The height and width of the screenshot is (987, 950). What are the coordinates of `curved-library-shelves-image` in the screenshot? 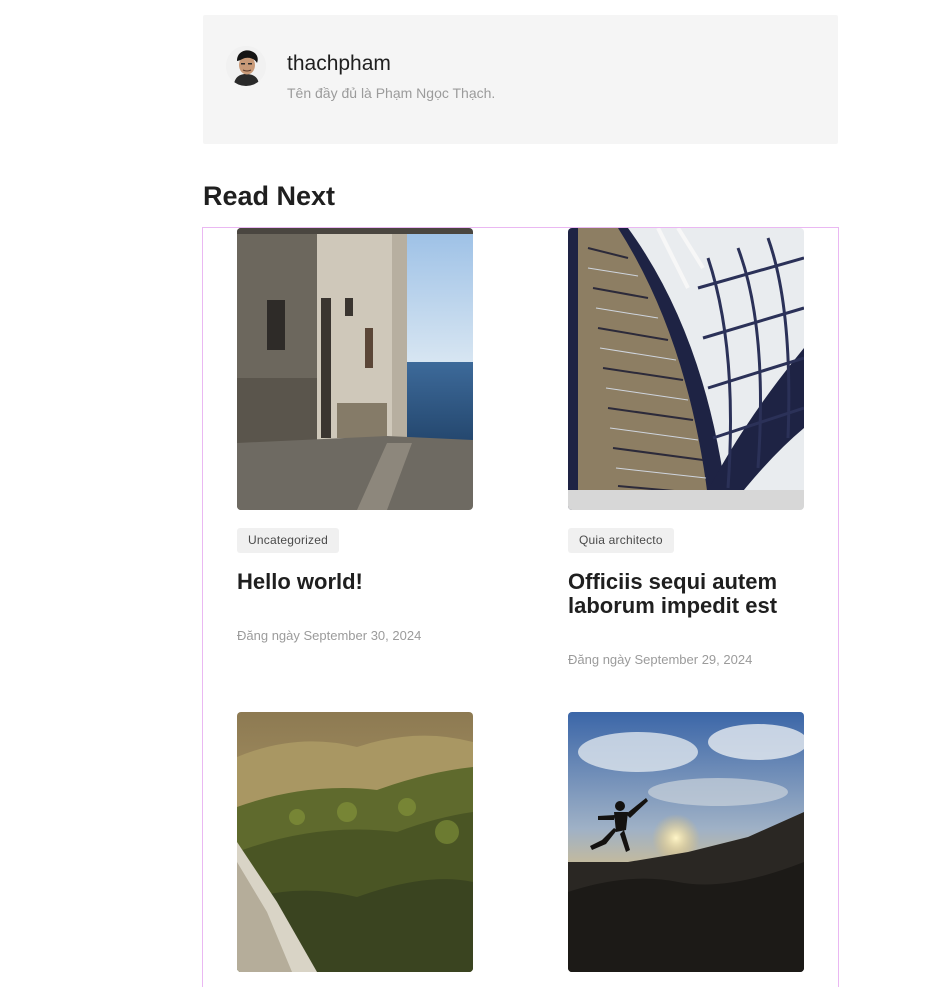 It's located at (686, 369).